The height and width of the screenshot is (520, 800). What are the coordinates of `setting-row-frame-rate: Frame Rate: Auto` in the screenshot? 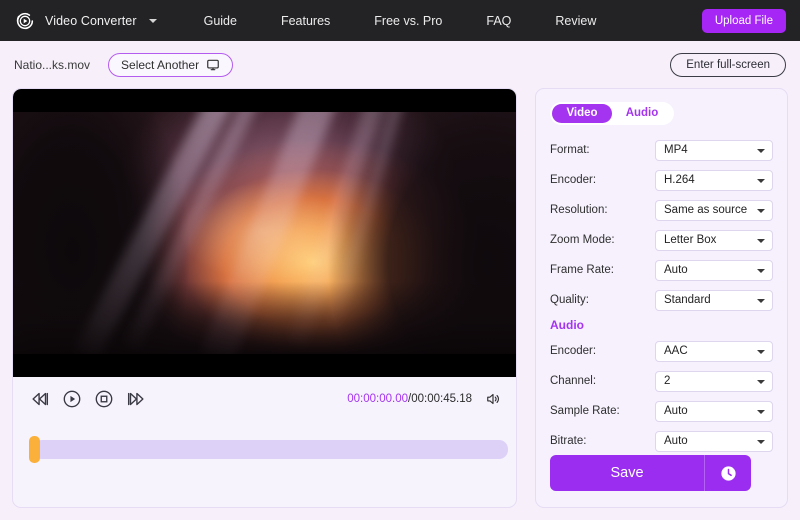 It's located at (661, 270).